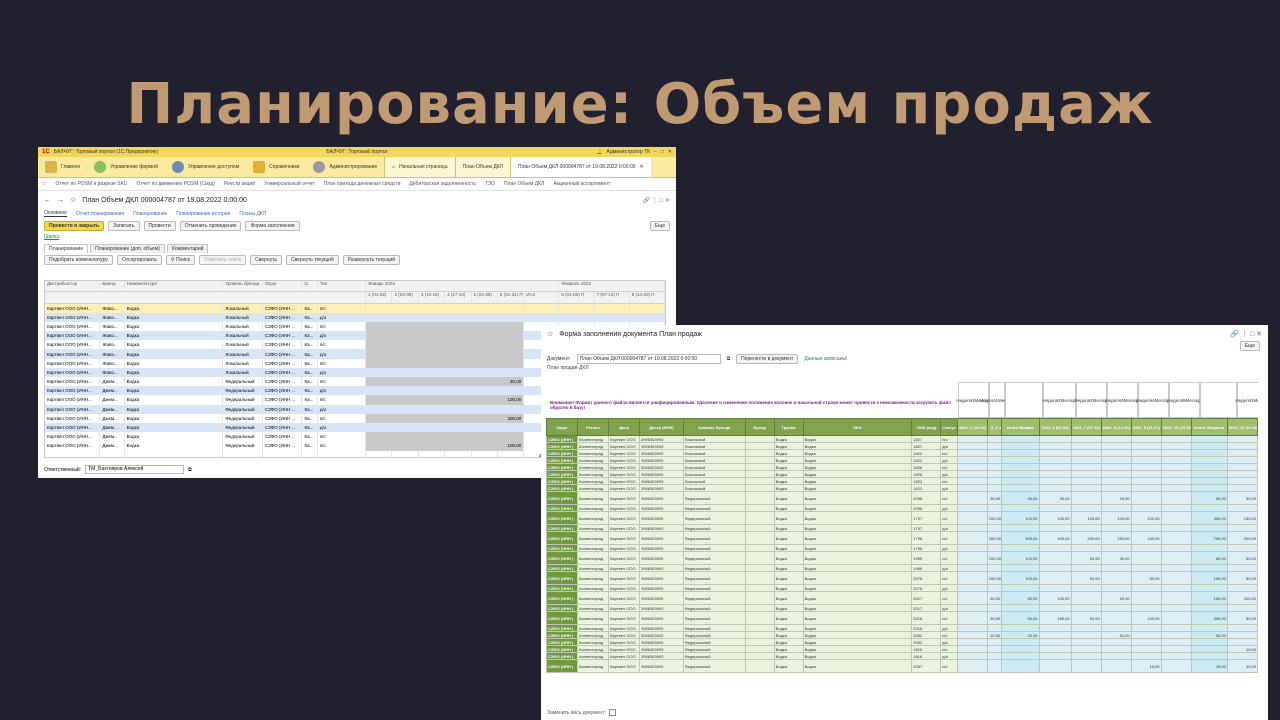  What do you see at coordinates (1055, 518) in the screenshot?
I see `cell-week-value: 100,00` at bounding box center [1055, 518].